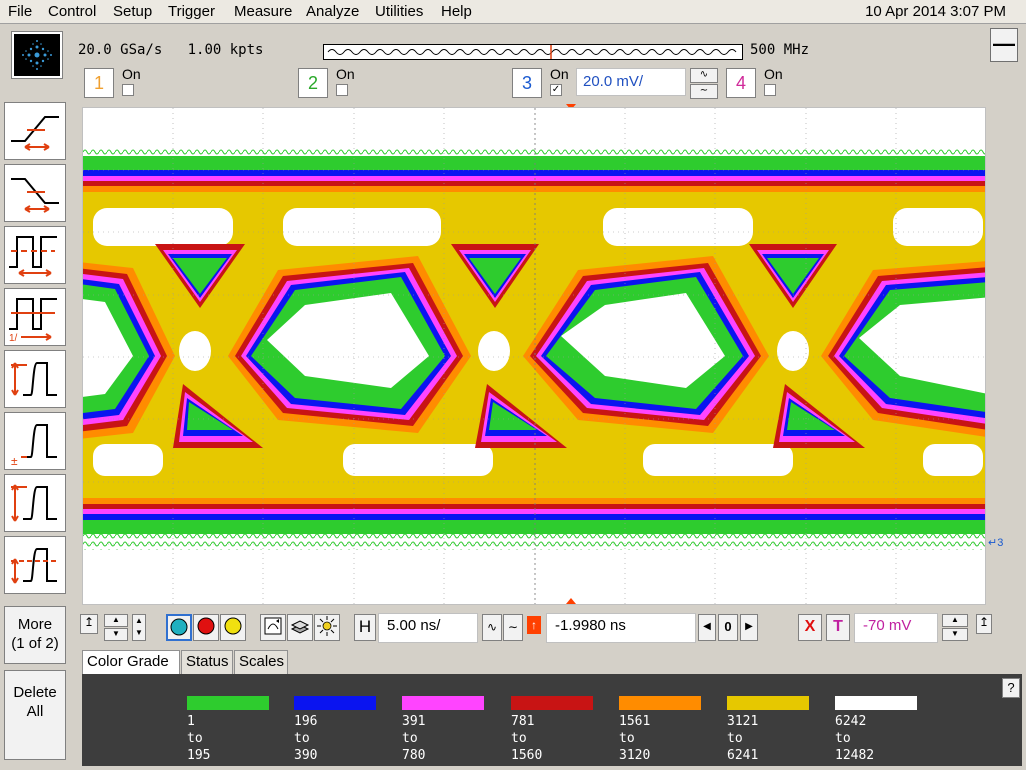 The image size is (1026, 770). Describe the element at coordinates (704, 75) in the screenshot. I see `ac-coupling-button: ∿` at that location.